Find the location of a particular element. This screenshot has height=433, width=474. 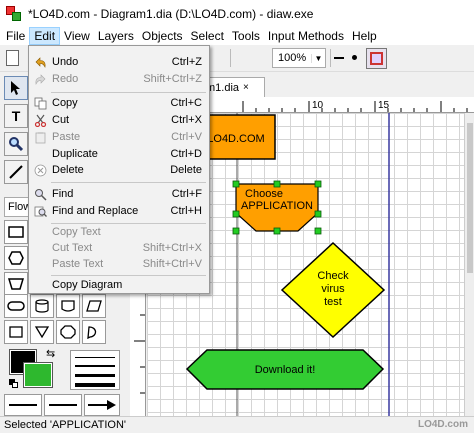

magnify-icon is located at coordinates (16, 144).